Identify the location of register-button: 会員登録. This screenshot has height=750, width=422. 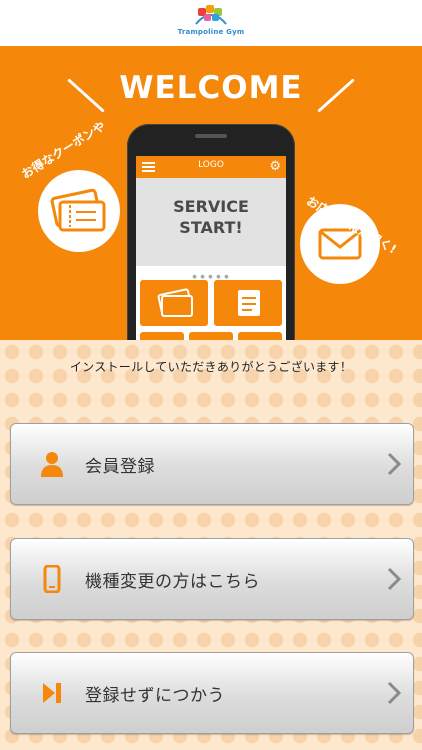
(212, 464).